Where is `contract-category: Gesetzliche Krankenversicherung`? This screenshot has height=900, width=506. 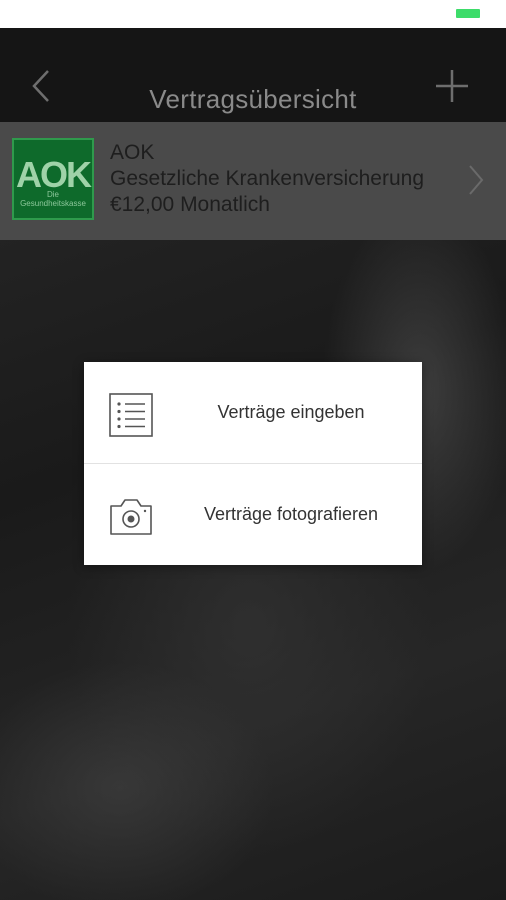 contract-category: Gesetzliche Krankenversicherung is located at coordinates (267, 178).